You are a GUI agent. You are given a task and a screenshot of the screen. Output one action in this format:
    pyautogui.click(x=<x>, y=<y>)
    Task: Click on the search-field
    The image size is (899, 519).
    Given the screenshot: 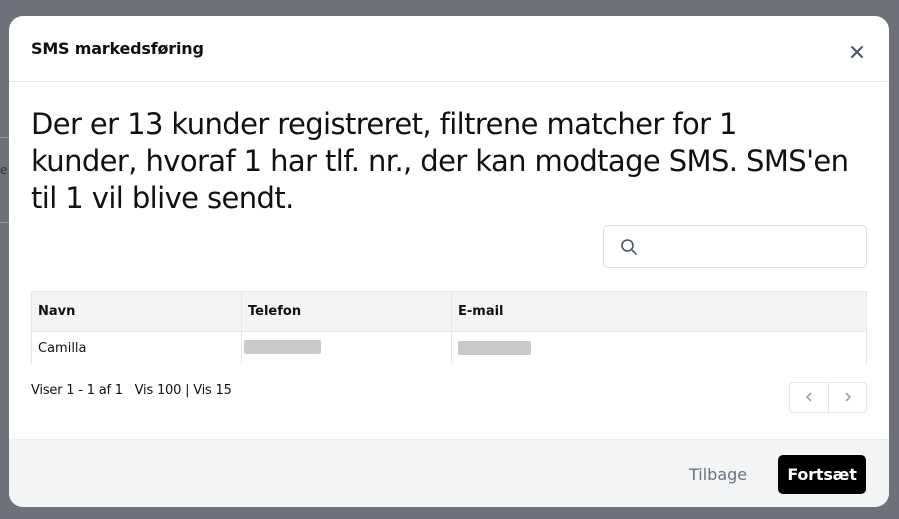 What is the action you would take?
    pyautogui.click(x=735, y=246)
    